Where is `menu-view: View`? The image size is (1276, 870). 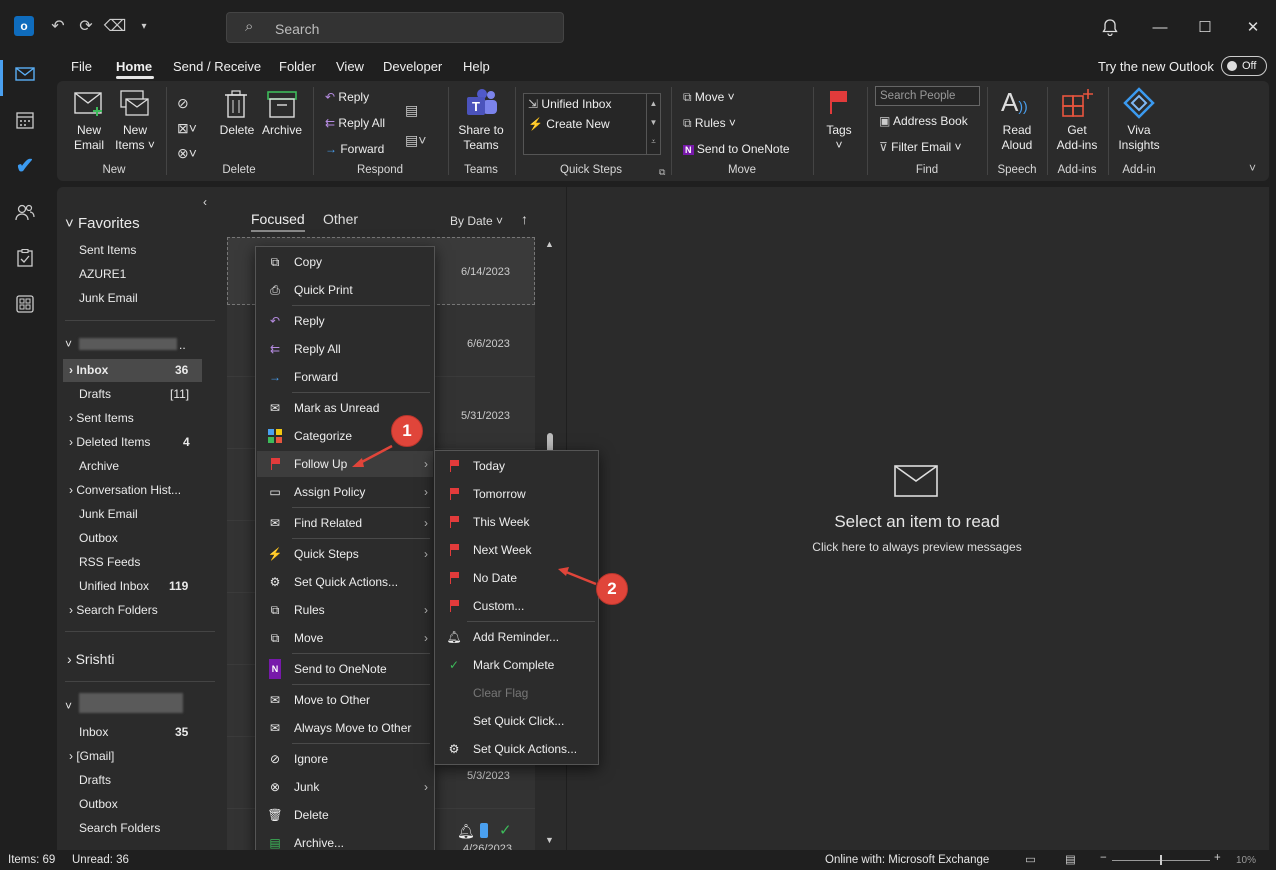 menu-view: View is located at coordinates (350, 66).